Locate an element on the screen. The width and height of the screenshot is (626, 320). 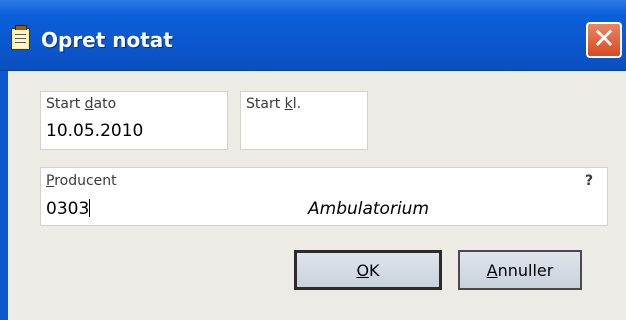
start-date-value: 10.05.2010 is located at coordinates (95, 131).